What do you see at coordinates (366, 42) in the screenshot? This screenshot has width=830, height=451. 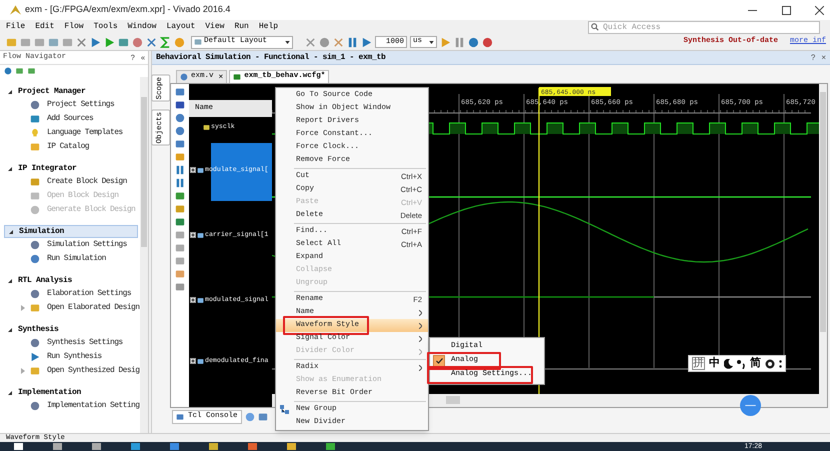 I see `run-all-icon` at bounding box center [366, 42].